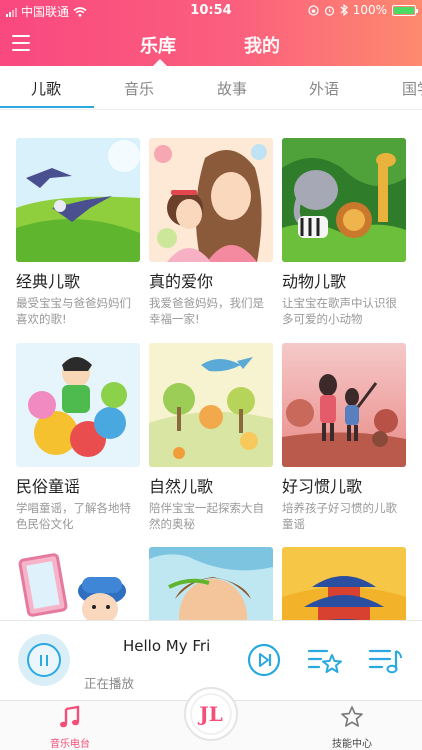 This screenshot has width=422, height=750. Describe the element at coordinates (73, 311) in the screenshot. I see `album-description: 最受宝宝与爸爸妈妈们喜欢的歌!` at that location.